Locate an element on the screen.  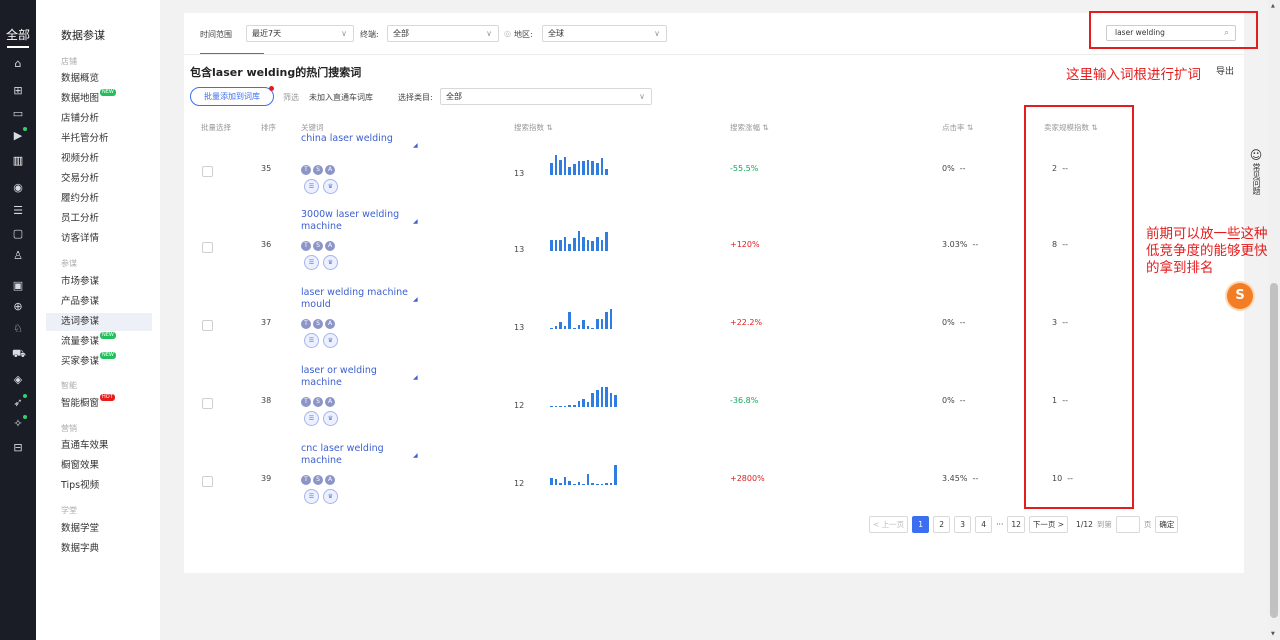
shop-icon: ⊞ is located at coordinates (18, 91).